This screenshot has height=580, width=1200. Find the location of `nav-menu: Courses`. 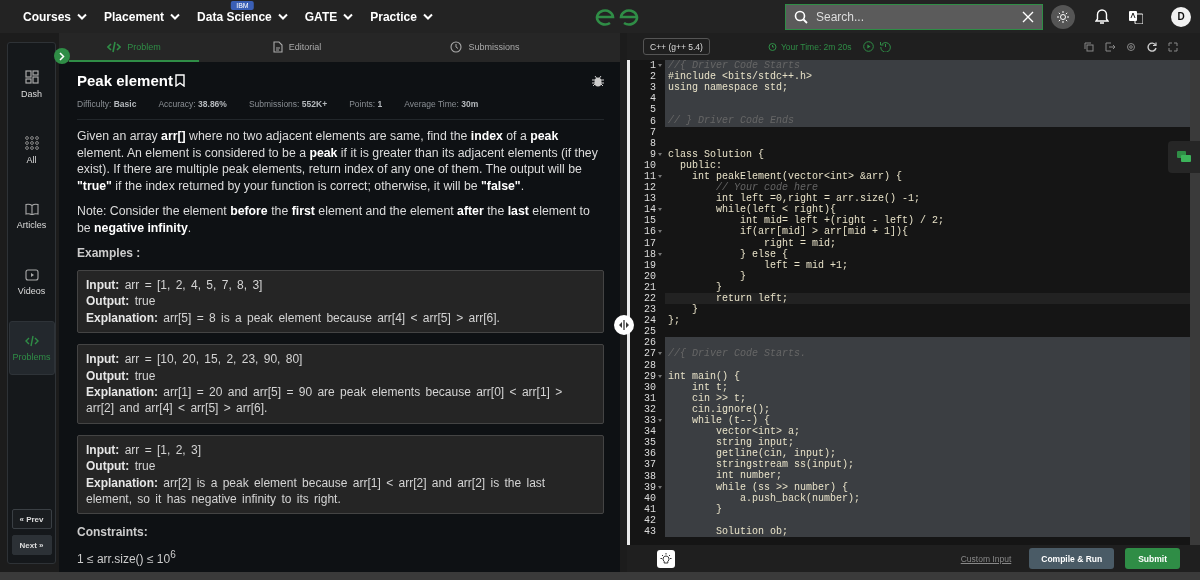

nav-menu: Courses is located at coordinates (55, 16).